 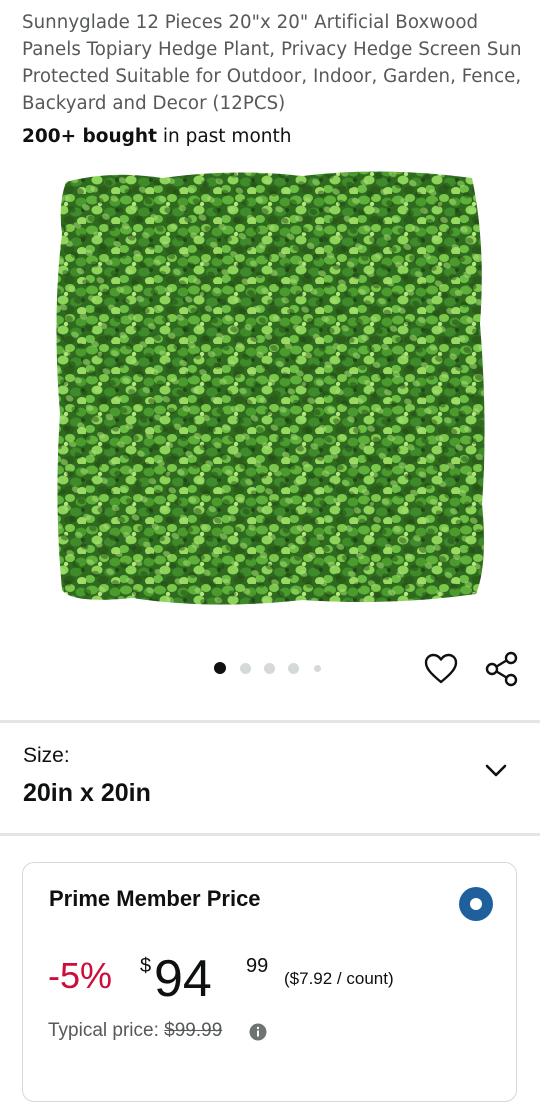 I want to click on typical-price-value: $99.99, so click(x=193, y=1030).